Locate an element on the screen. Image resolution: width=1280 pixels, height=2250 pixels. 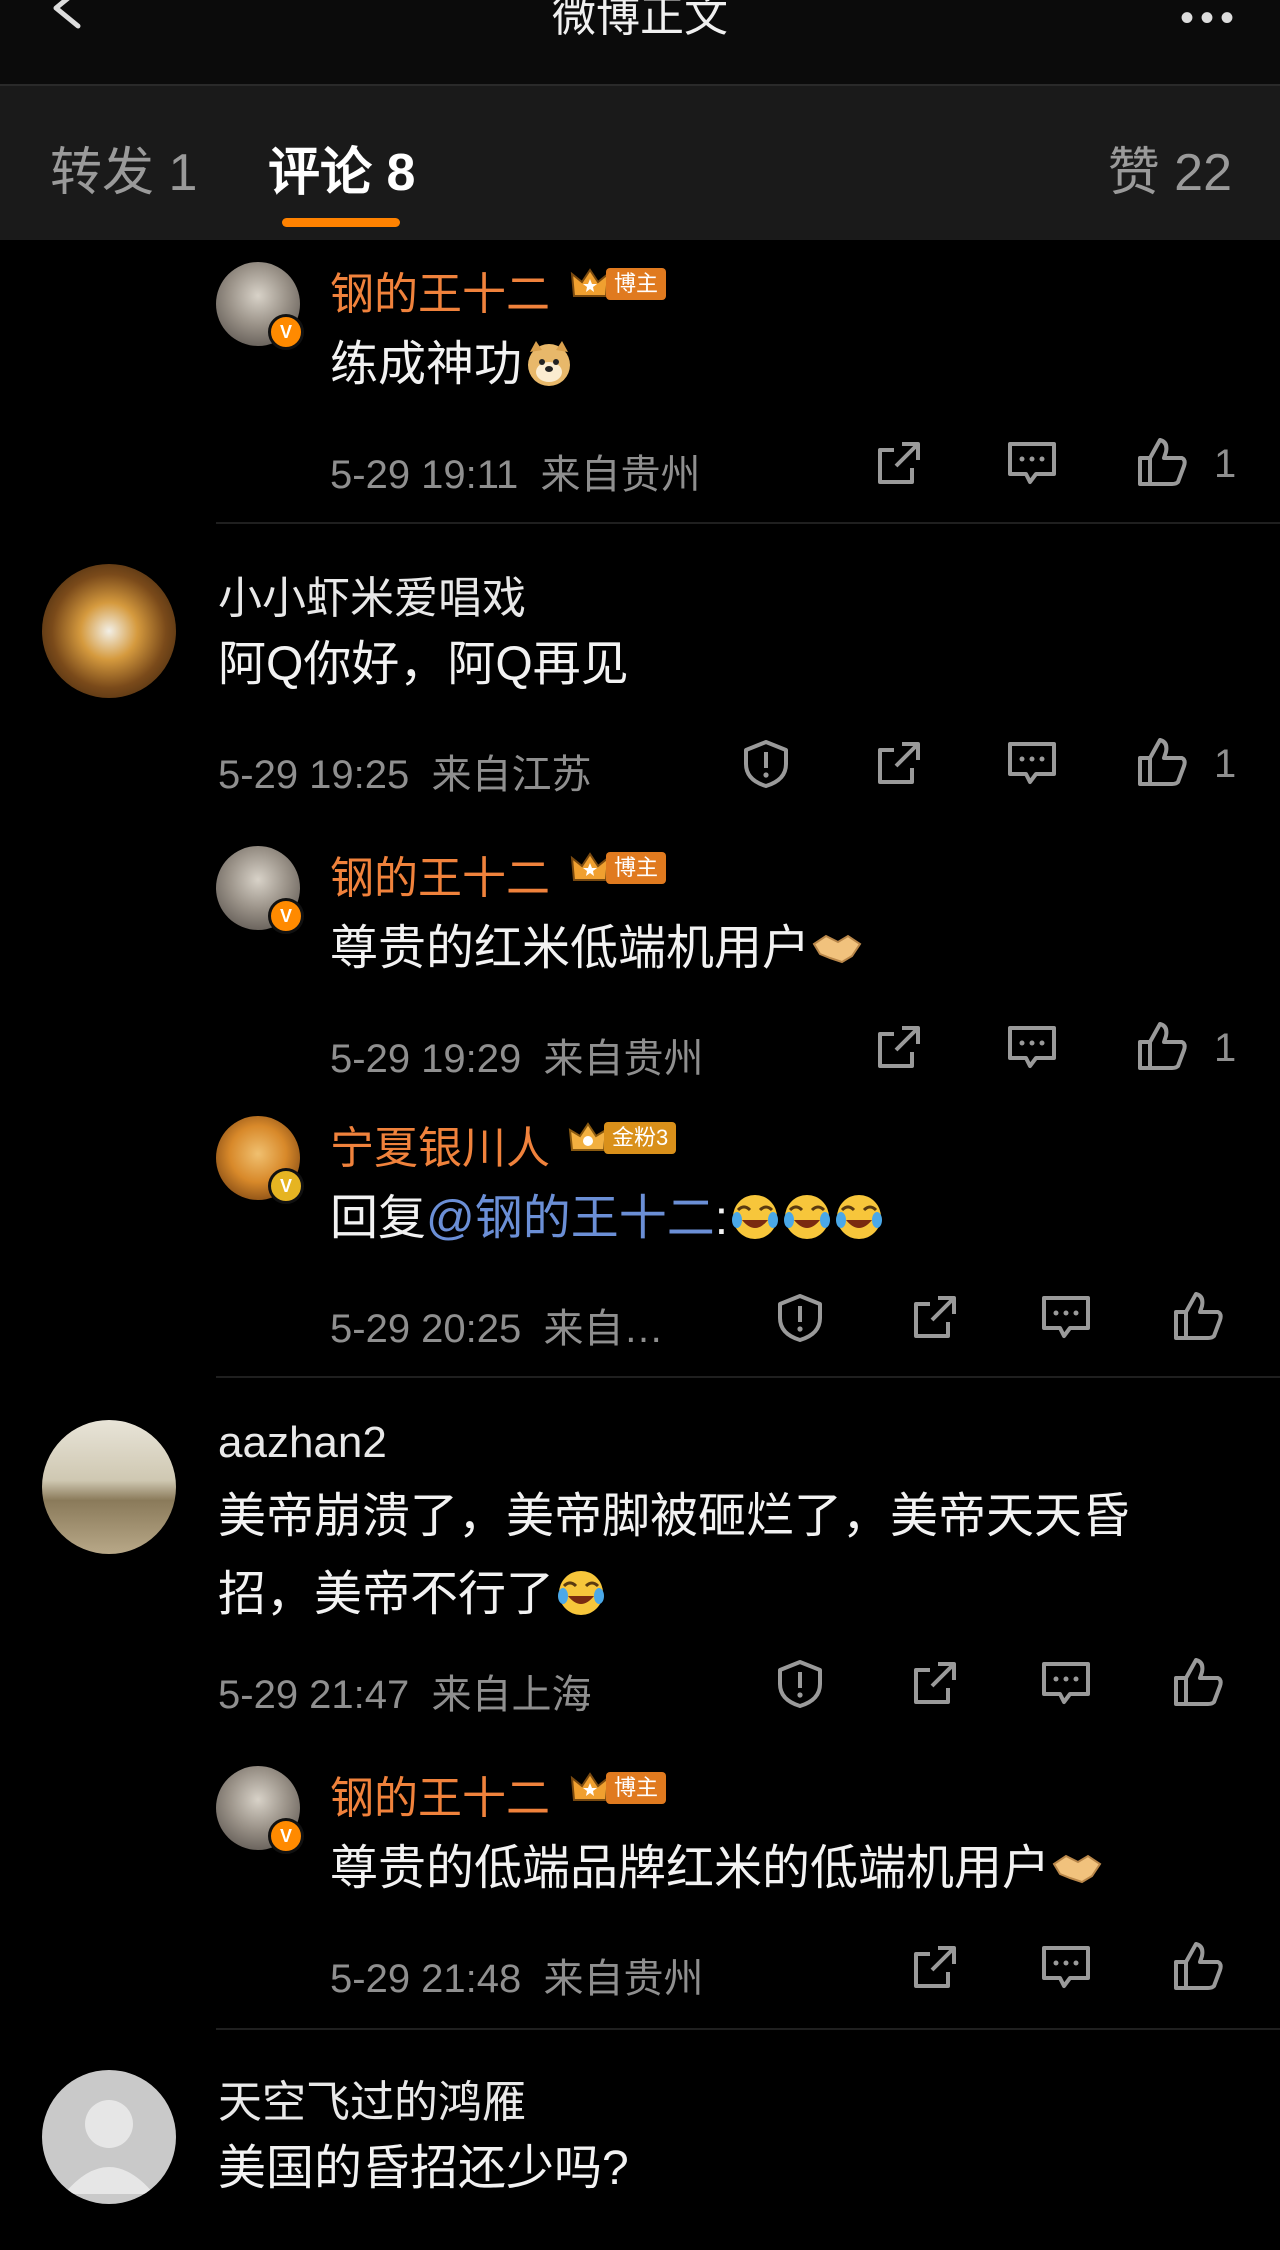
fan-crown-icon is located at coordinates (588, 1136).